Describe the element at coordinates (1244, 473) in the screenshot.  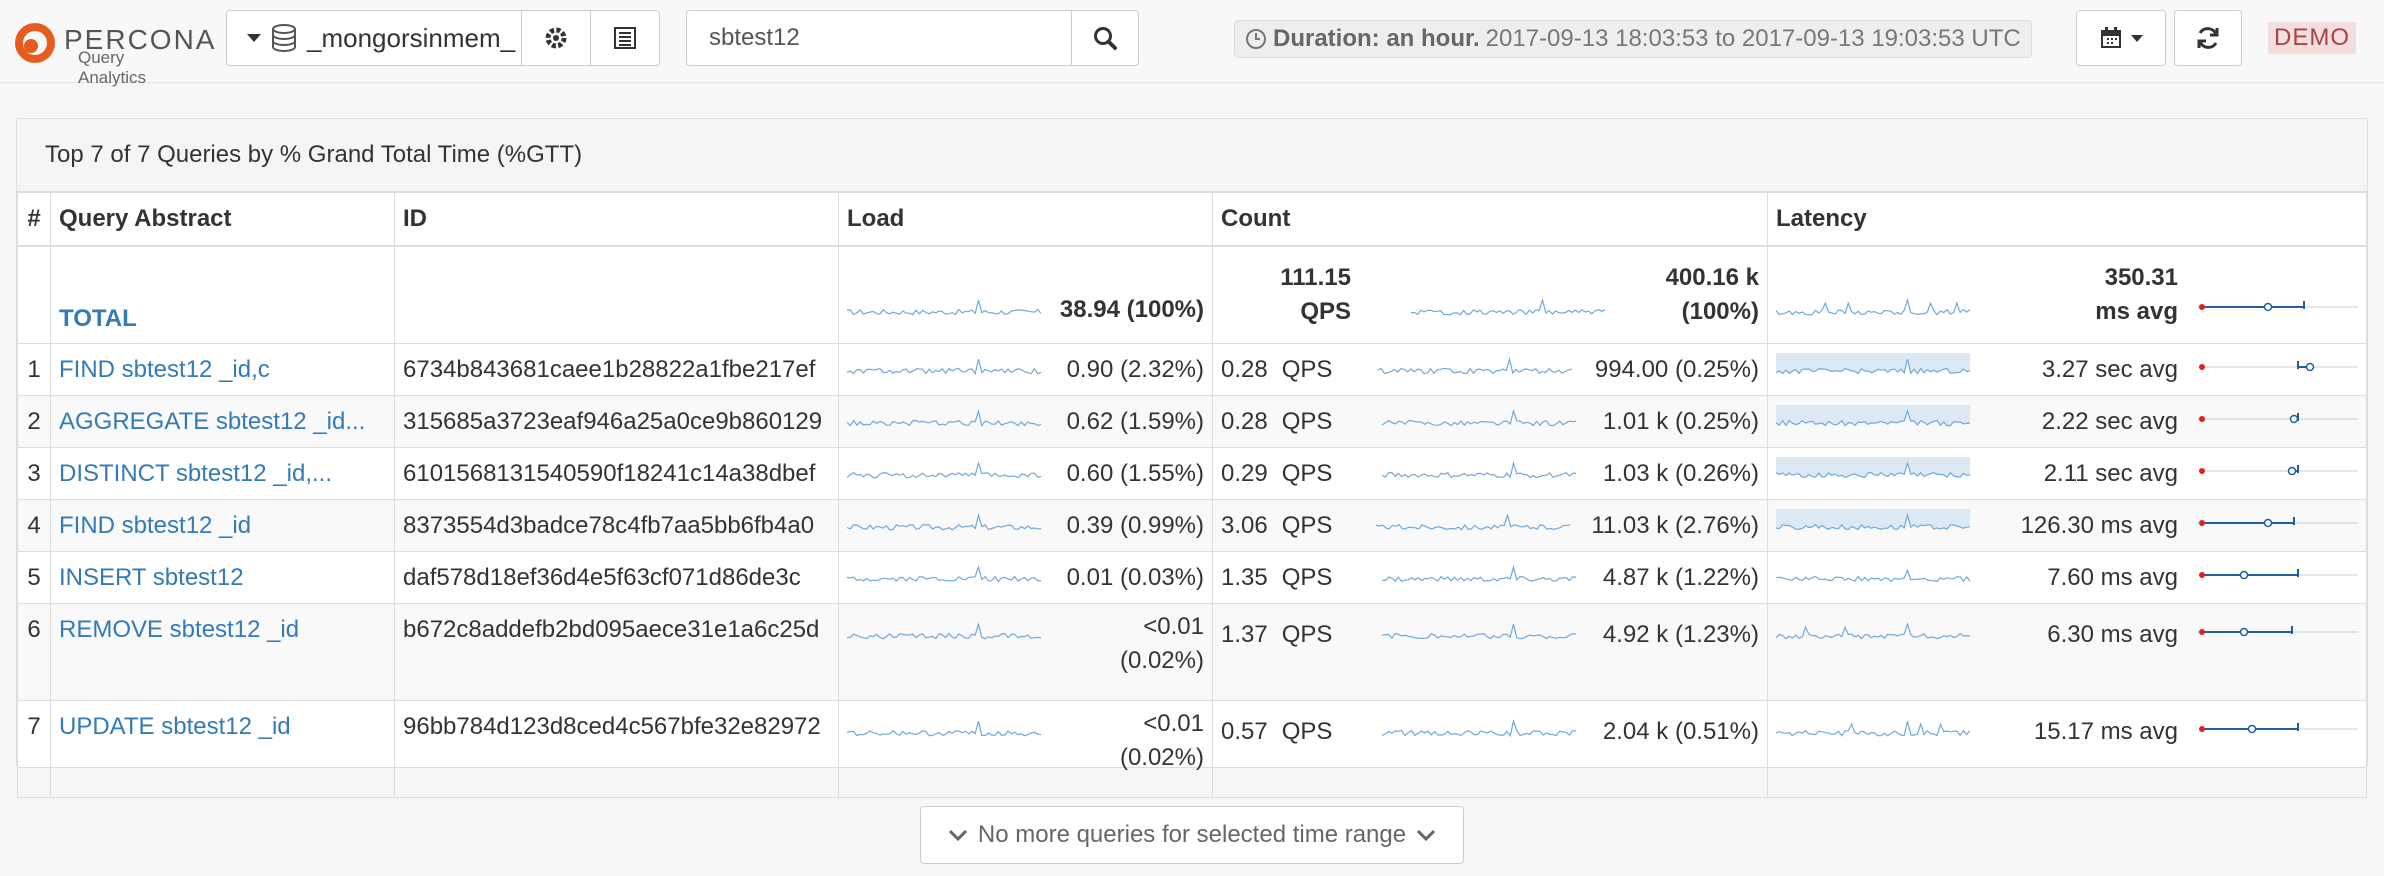
I see `qps-value: 0.29` at that location.